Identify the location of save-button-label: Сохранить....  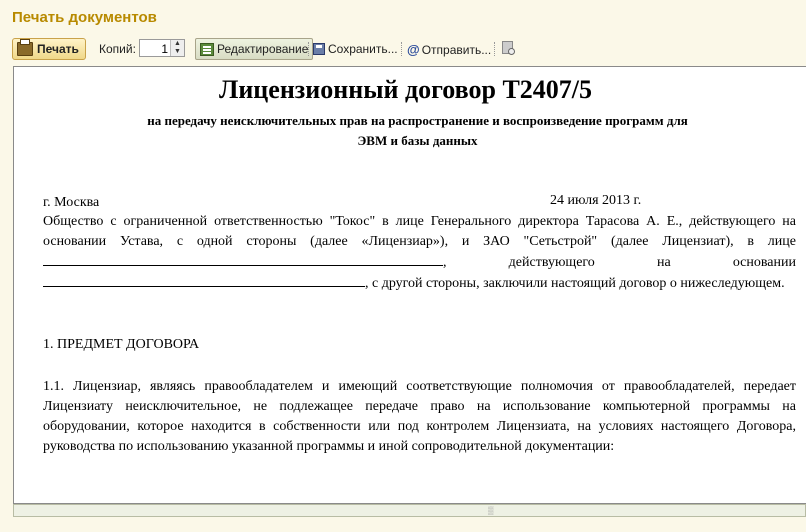
(363, 49).